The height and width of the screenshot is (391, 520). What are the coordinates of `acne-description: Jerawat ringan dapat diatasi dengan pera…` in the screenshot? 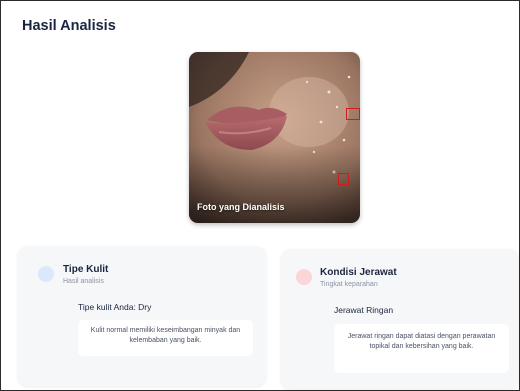 It's located at (421, 348).